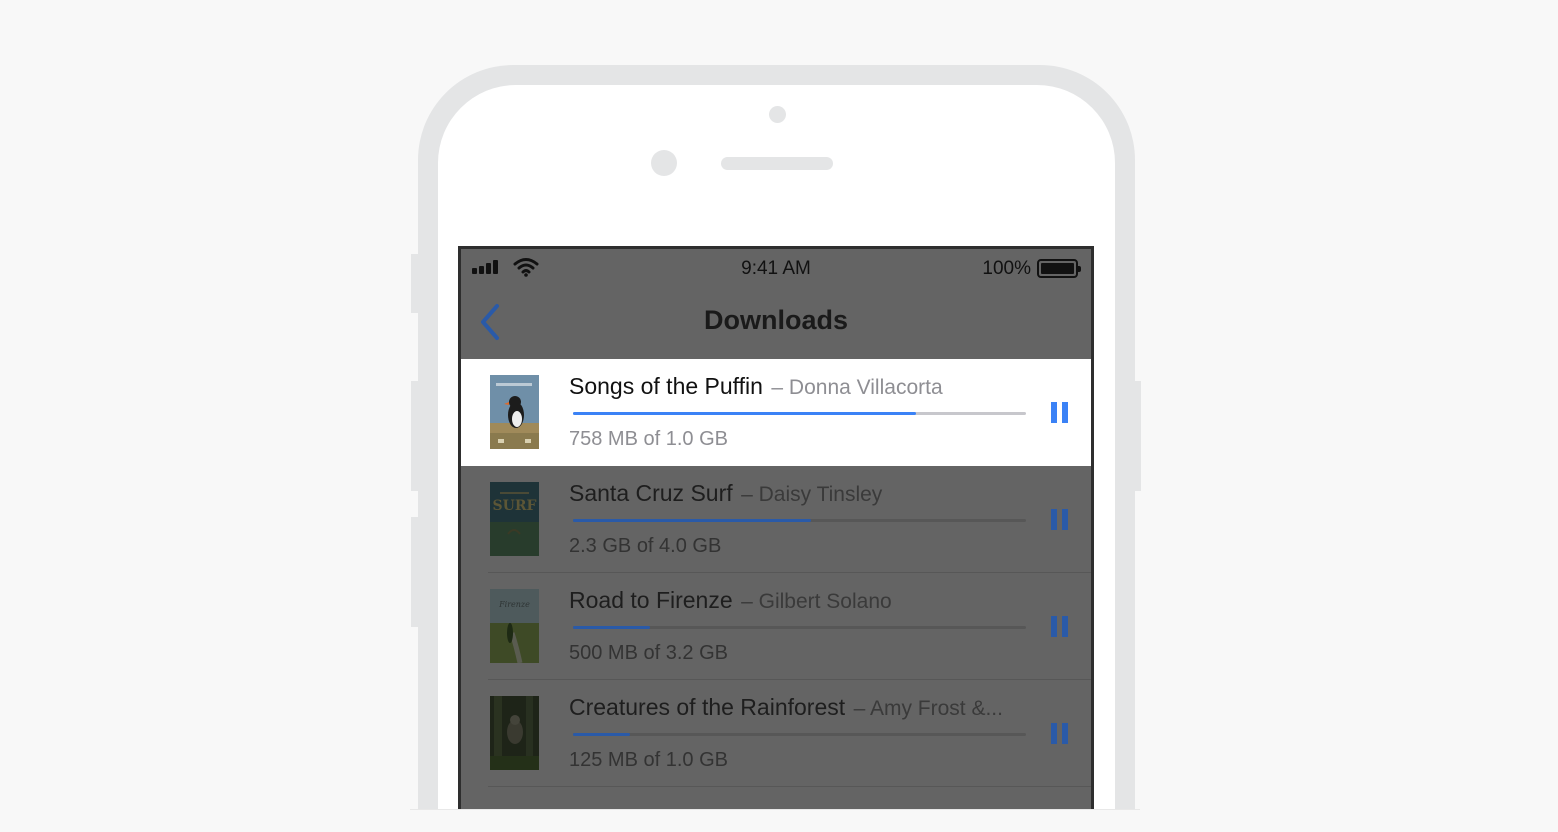 The height and width of the screenshot is (832, 1558). What do you see at coordinates (648, 439) in the screenshot?
I see `download-size: 758 MB of 1.0 GB` at bounding box center [648, 439].